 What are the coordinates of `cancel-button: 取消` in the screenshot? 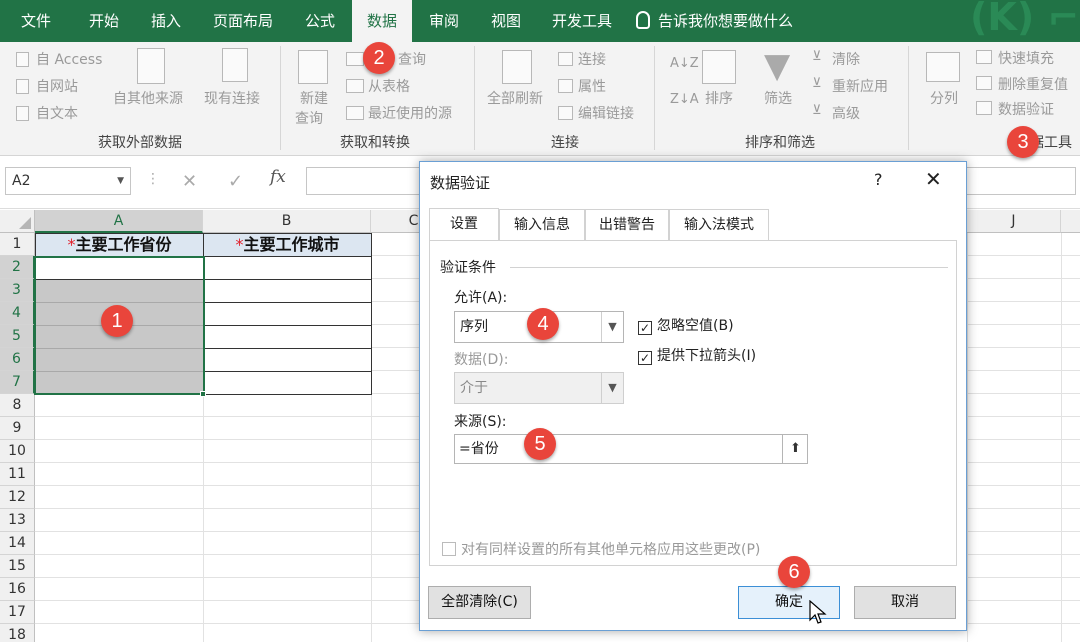 It's located at (905, 602).